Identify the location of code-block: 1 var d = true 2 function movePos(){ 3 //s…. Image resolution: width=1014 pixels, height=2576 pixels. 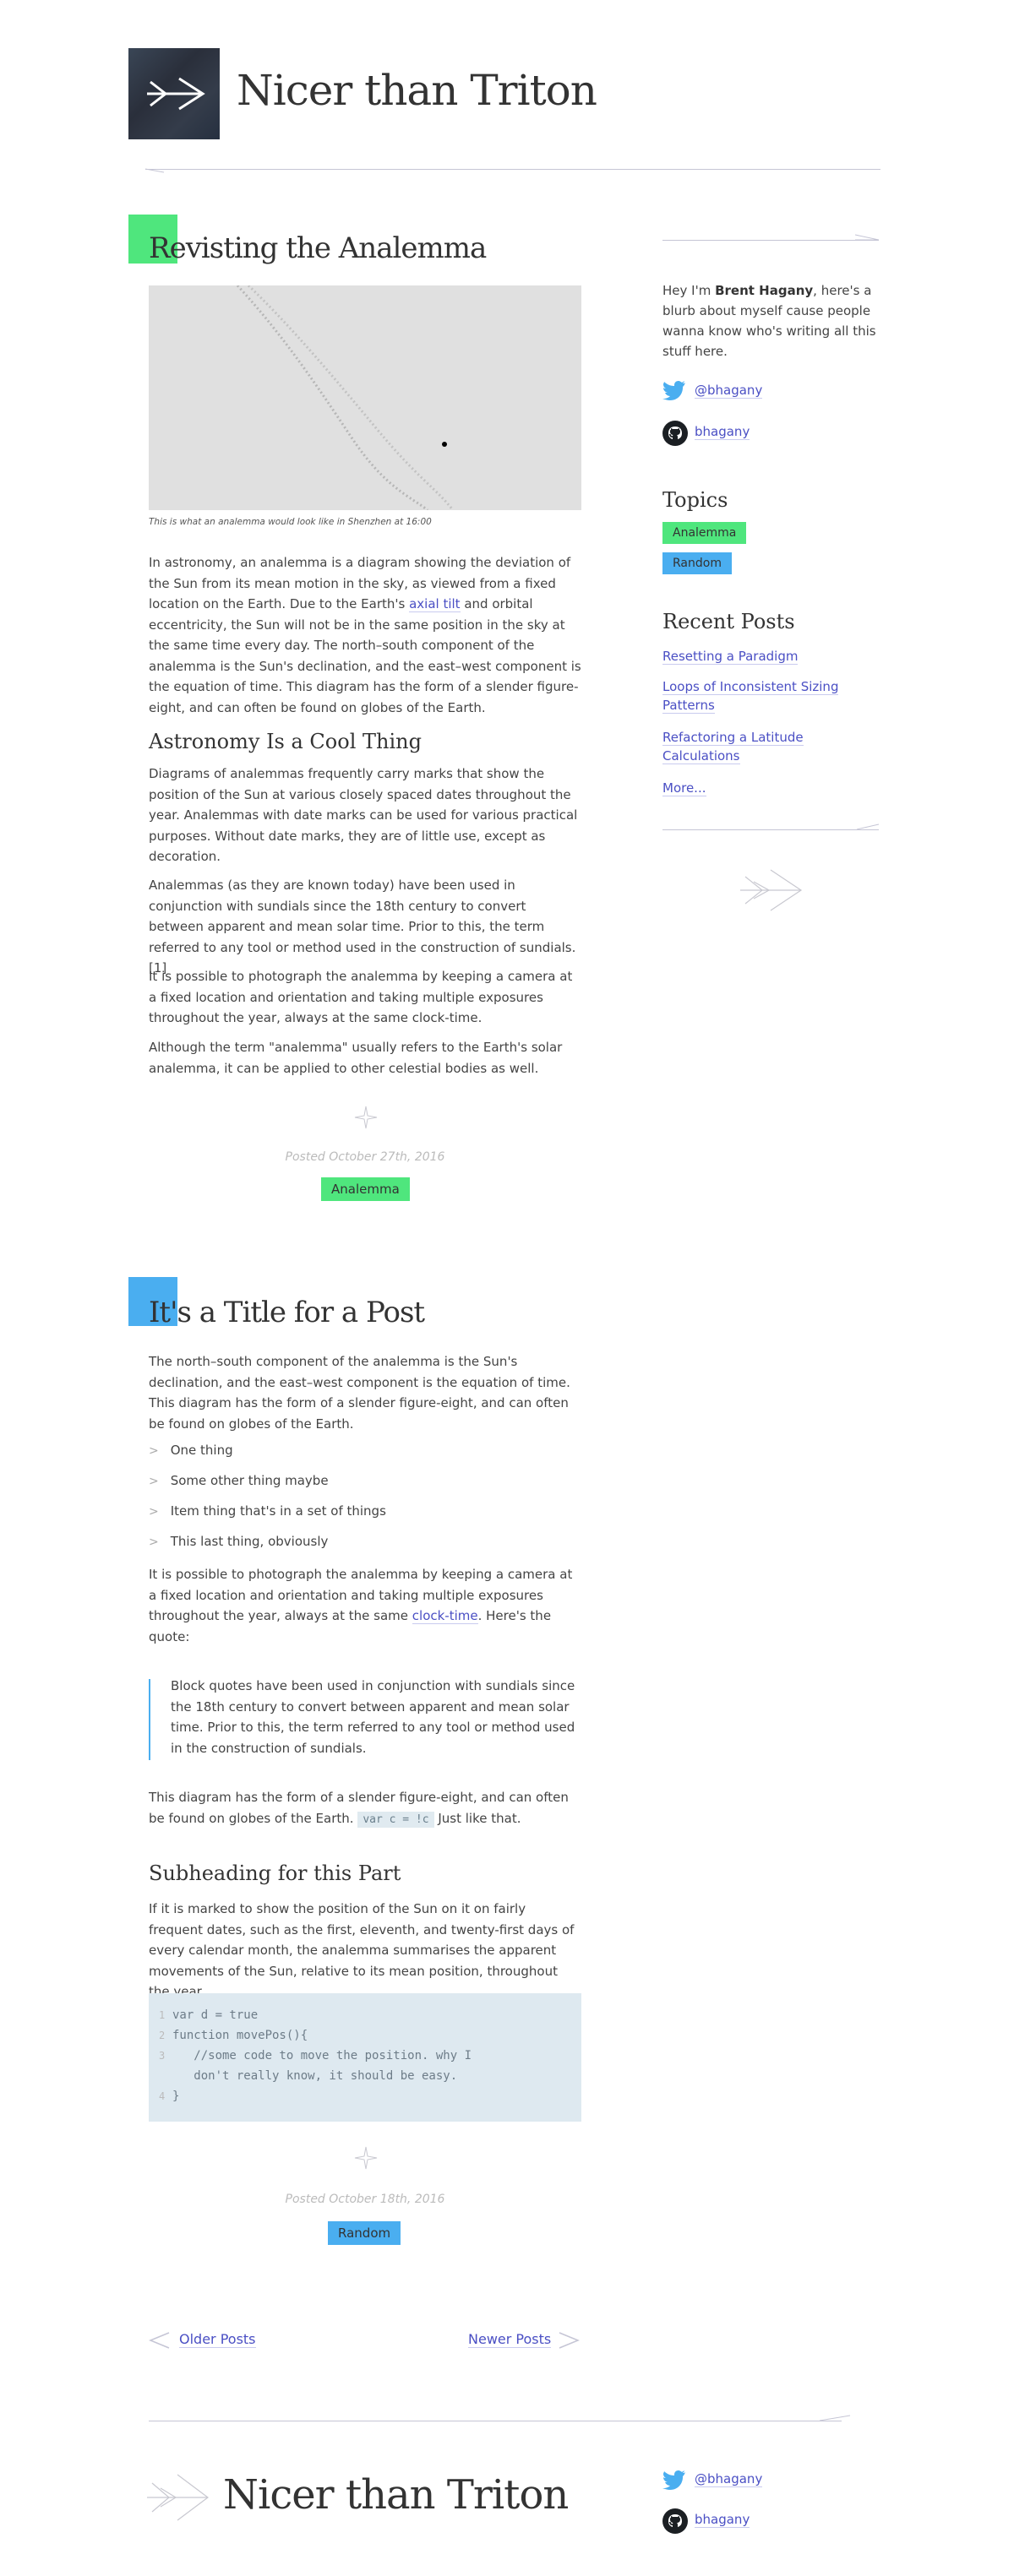
(365, 2057).